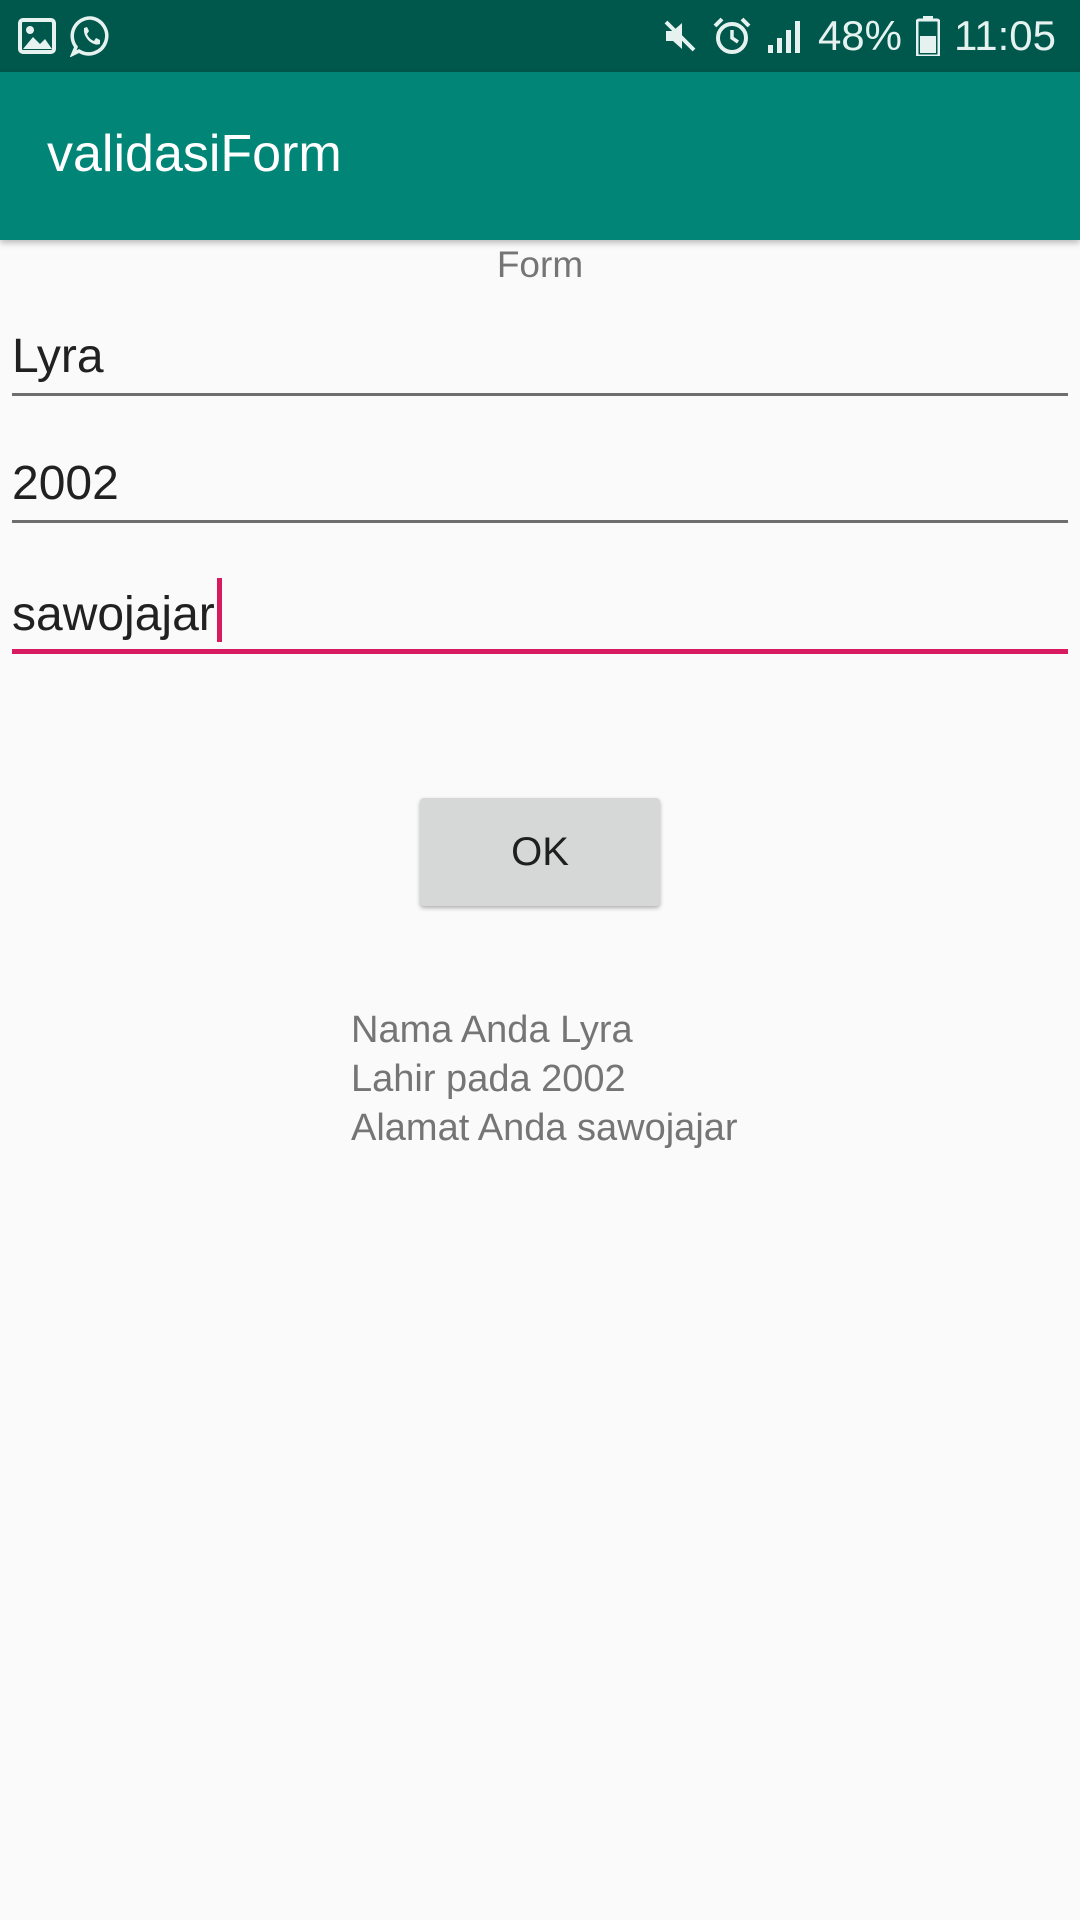 The height and width of the screenshot is (1920, 1080). Describe the element at coordinates (540, 483) in the screenshot. I see `year-field: 2002` at that location.